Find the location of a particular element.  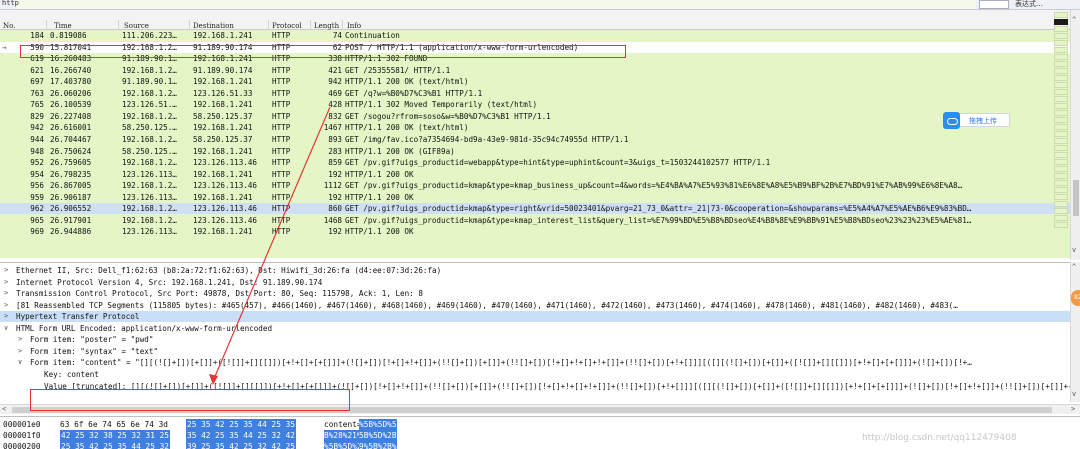

badge-count: 82 is located at coordinates (1077, 297).